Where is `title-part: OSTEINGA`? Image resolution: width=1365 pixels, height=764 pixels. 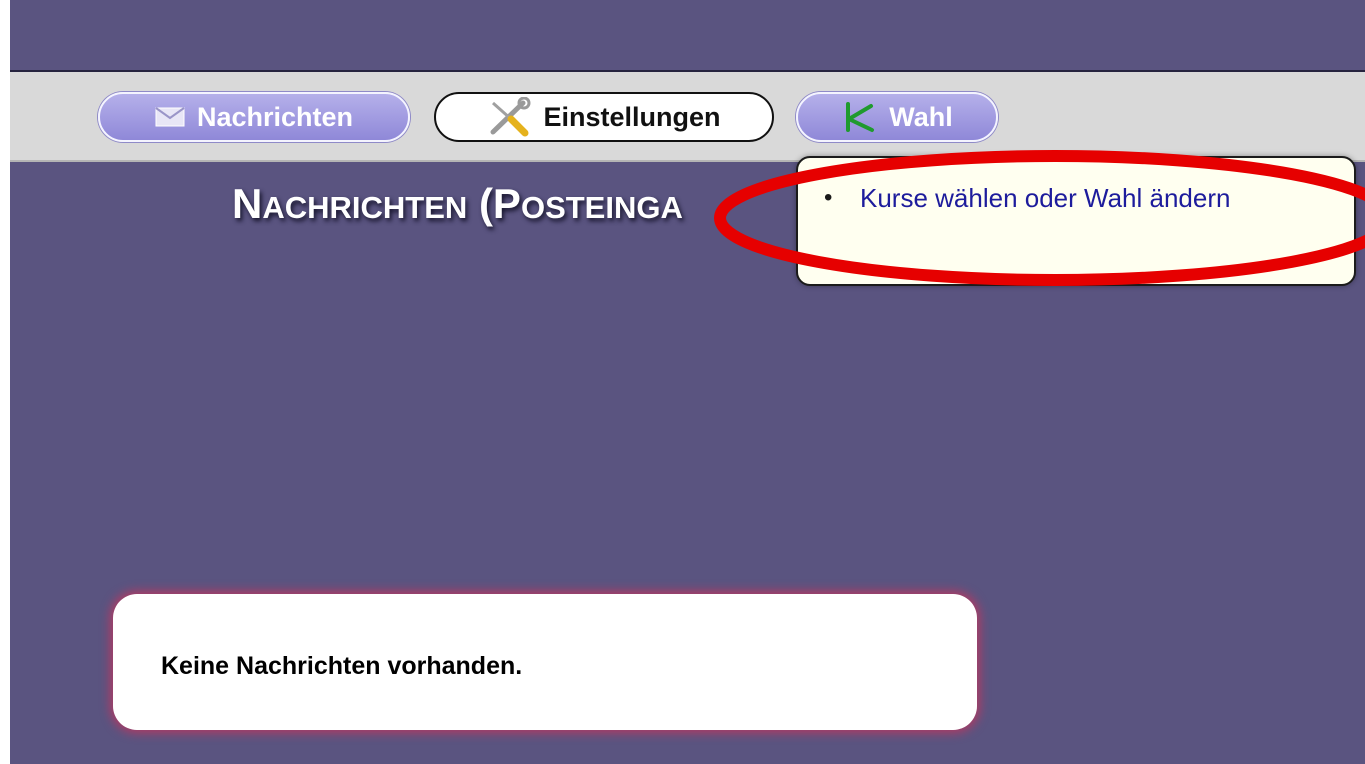
title-part: OSTEINGA is located at coordinates (601, 207).